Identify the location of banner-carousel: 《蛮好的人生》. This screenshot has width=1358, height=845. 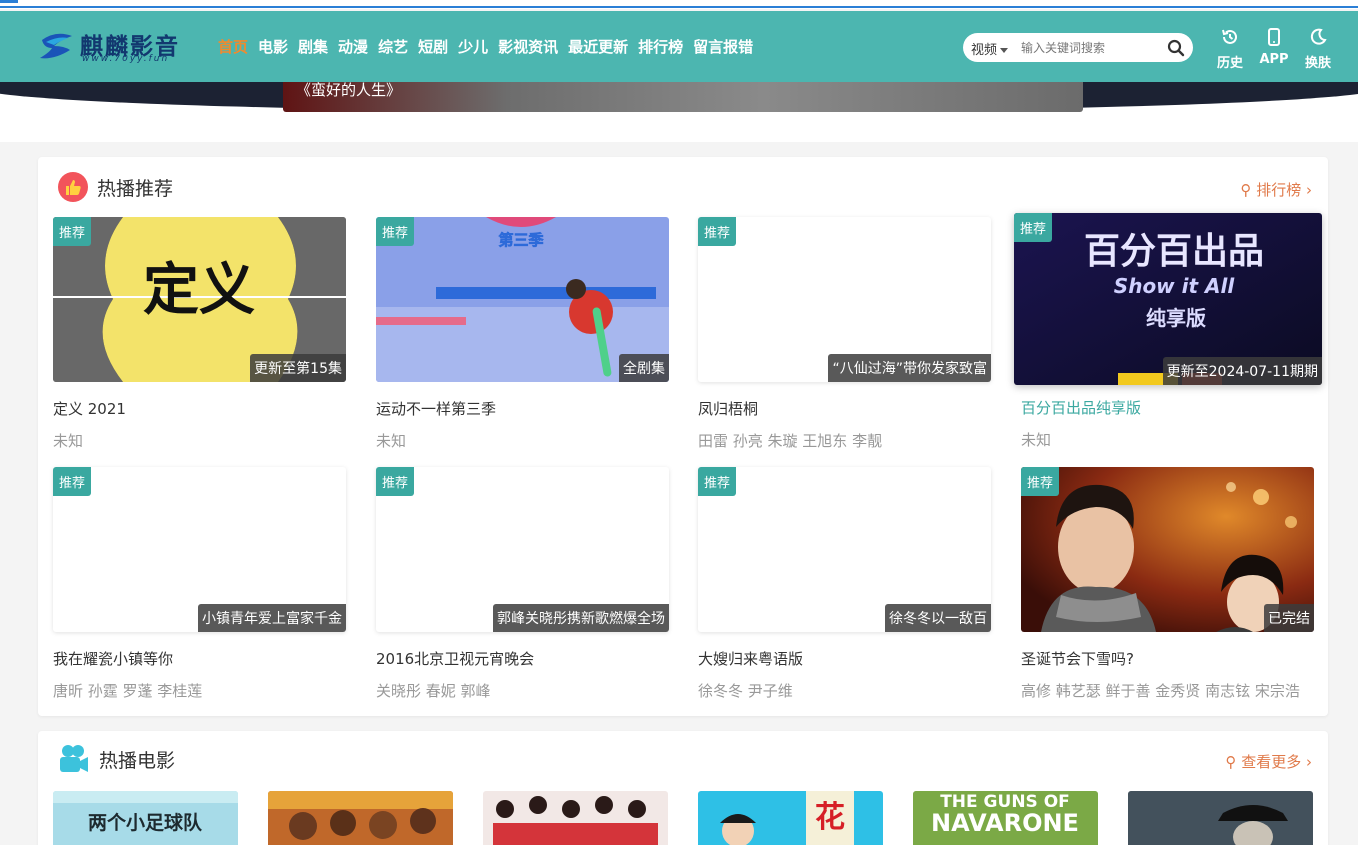
(679, 112).